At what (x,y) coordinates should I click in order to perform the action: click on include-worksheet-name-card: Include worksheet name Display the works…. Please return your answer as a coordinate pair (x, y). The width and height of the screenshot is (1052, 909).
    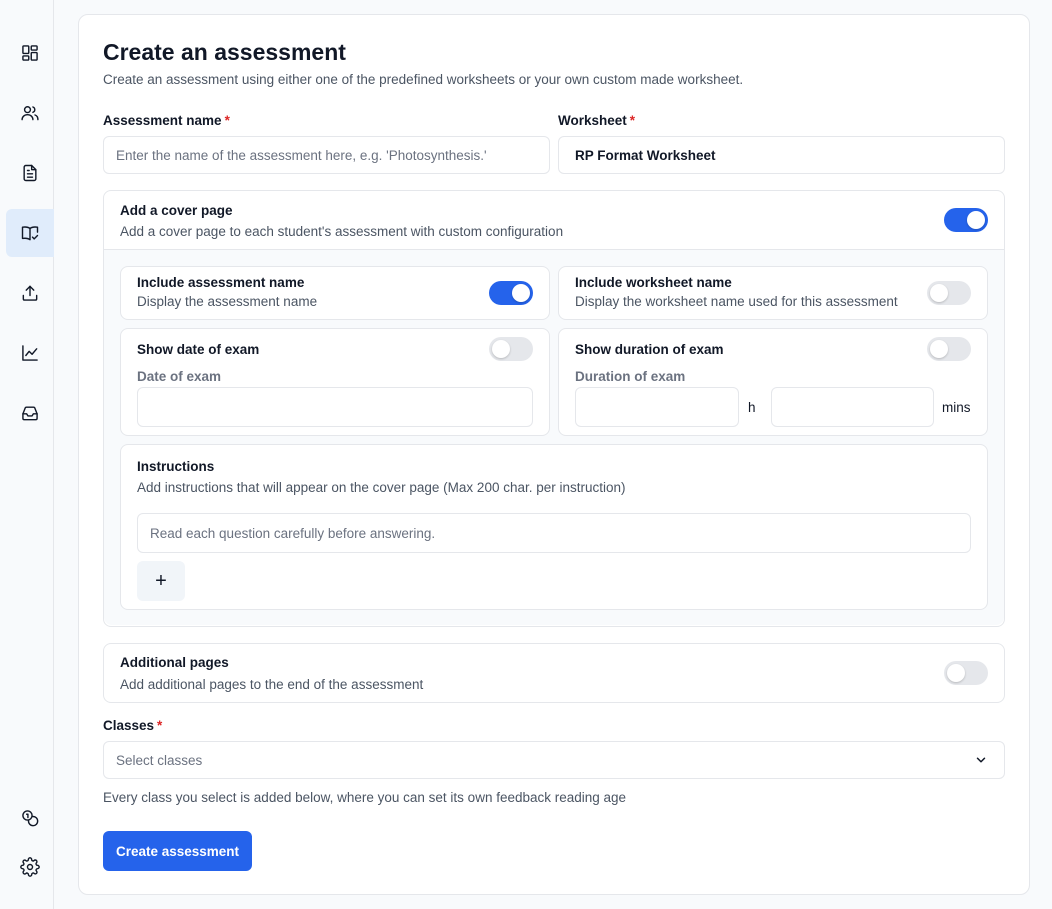
    Looking at the image, I should click on (773, 293).